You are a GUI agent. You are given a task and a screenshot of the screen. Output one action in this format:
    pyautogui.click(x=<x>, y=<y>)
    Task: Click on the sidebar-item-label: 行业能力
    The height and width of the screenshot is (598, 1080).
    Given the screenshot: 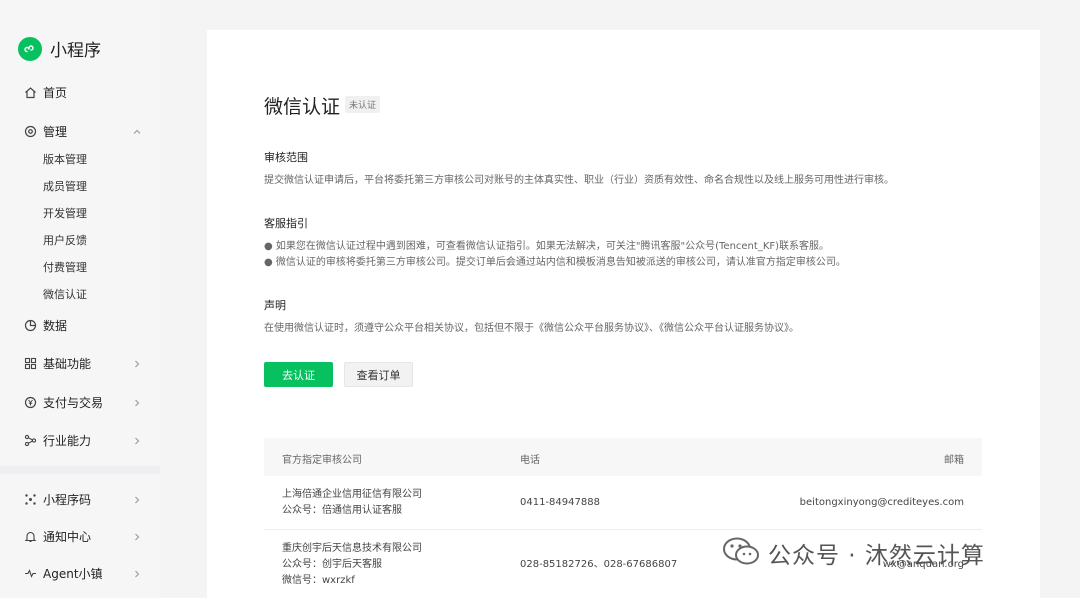 What is the action you would take?
    pyautogui.click(x=67, y=440)
    